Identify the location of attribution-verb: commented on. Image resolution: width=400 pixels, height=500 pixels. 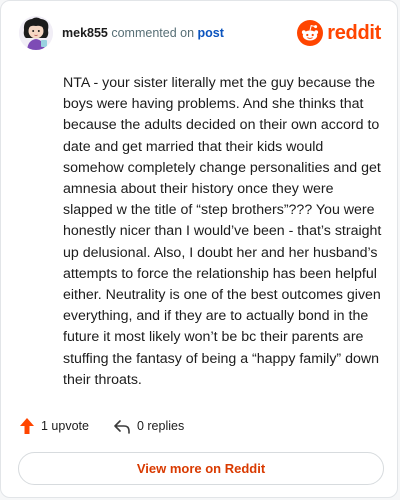
(153, 33).